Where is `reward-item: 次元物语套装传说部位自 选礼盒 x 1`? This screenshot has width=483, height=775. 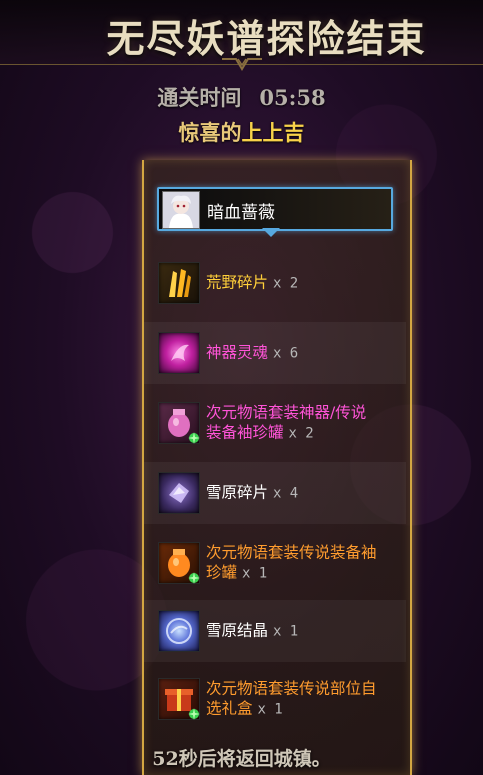 reward-item: 次元物语套装传说部位自 选礼盒 x 1 is located at coordinates (275, 699).